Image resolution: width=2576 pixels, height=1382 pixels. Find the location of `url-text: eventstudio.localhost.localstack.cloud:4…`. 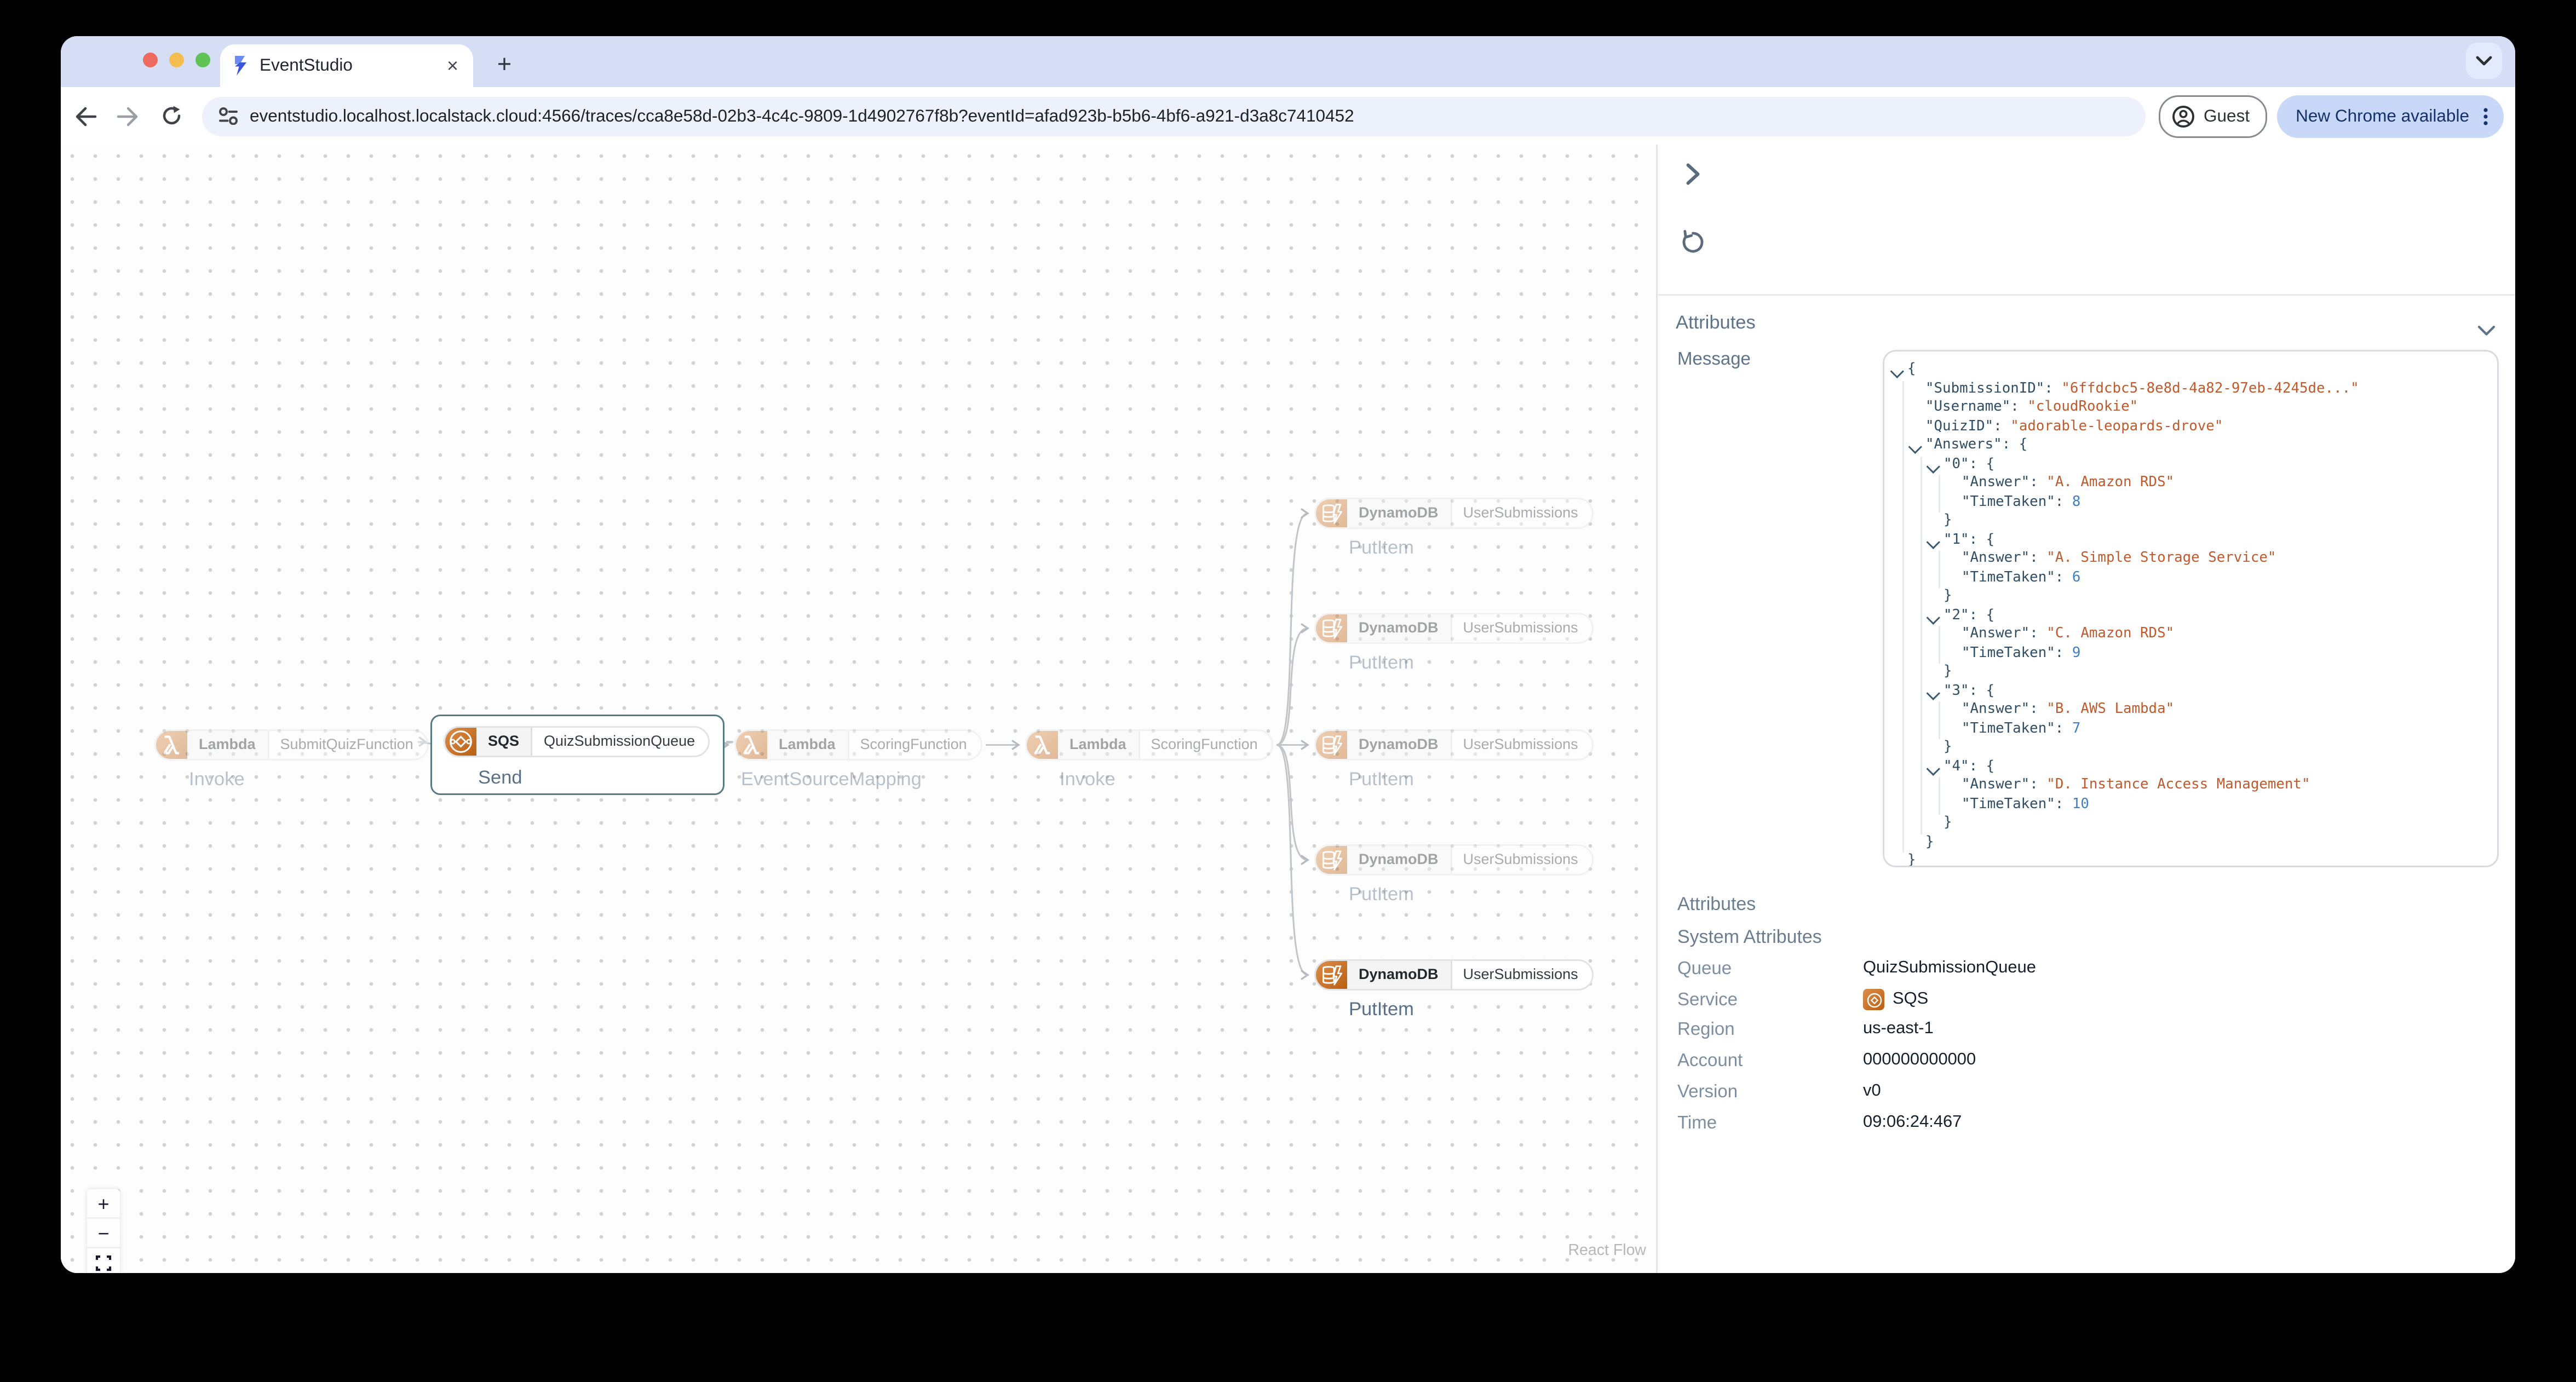

url-text: eventstudio.localhost.localstack.cloud:4… is located at coordinates (802, 116).